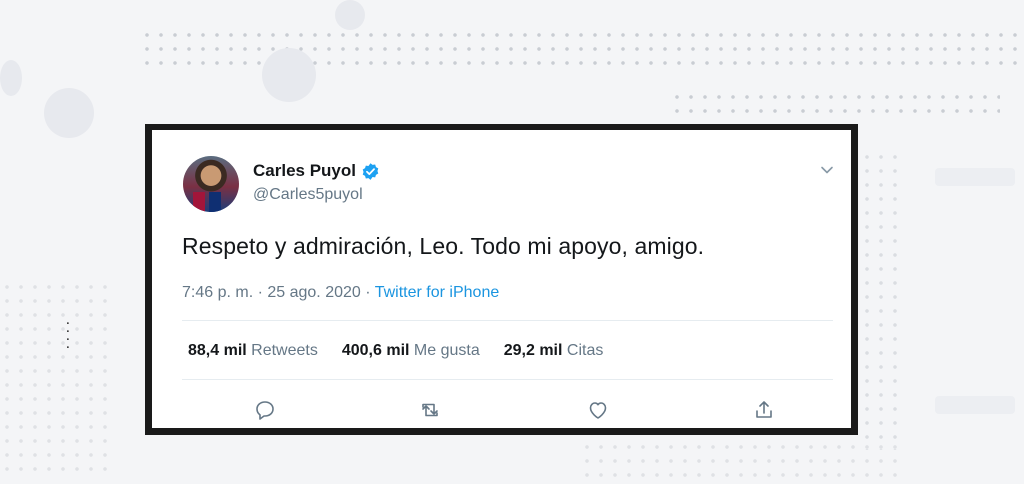 This screenshot has height=484, width=1024. I want to click on share-button, so click(764, 410).